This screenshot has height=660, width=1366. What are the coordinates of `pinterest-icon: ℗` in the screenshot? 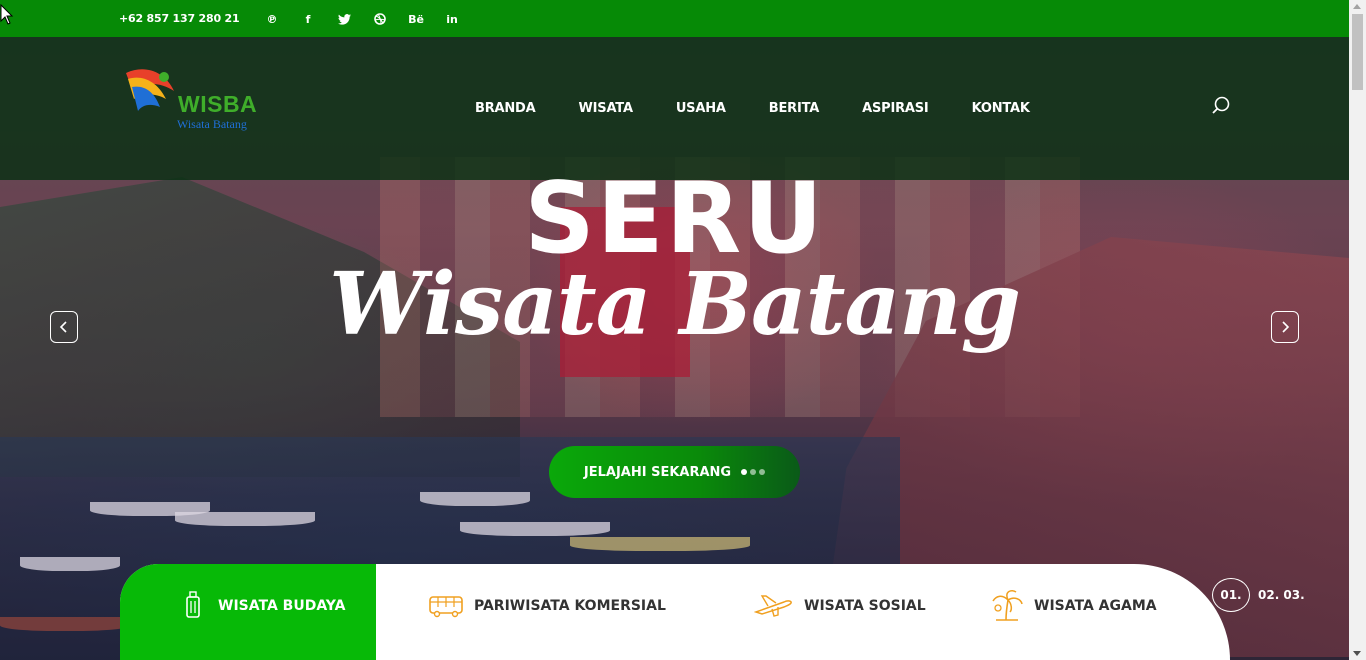 It's located at (272, 19).